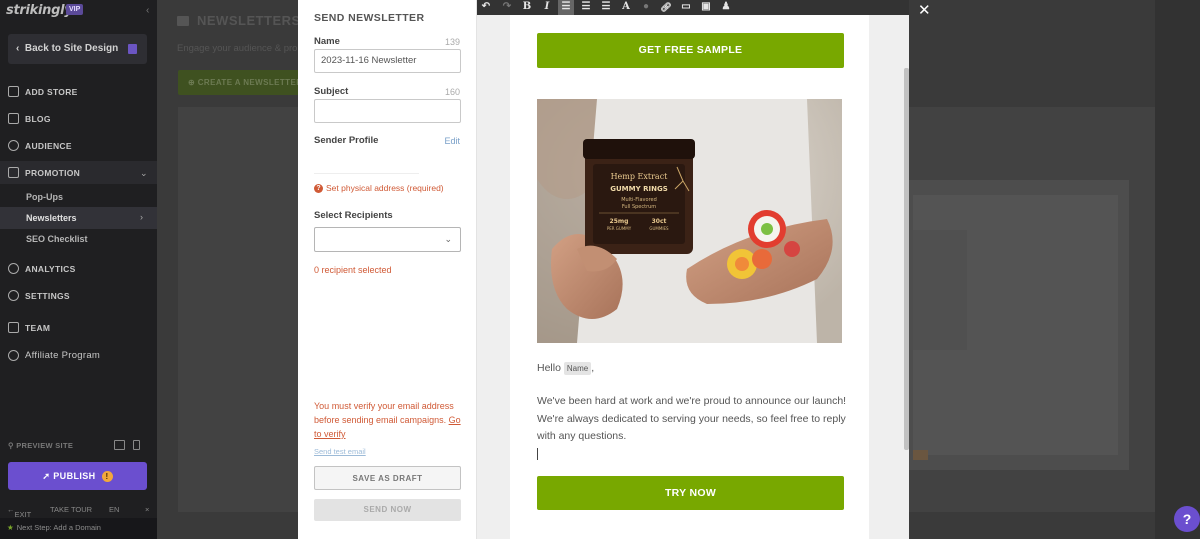 The height and width of the screenshot is (539, 1200). I want to click on next-step-label: Next Step: Add a Domain, so click(58, 527).